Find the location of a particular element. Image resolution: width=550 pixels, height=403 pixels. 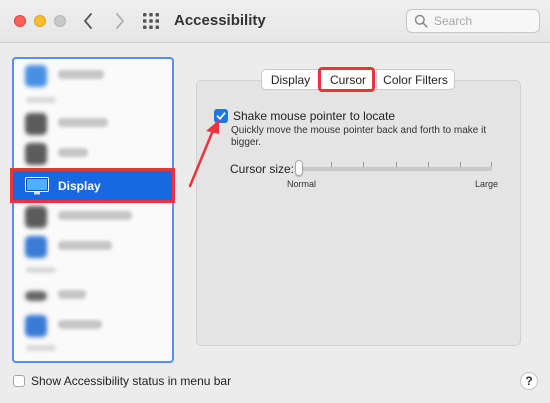

zoom-window-button is located at coordinates (60, 21).